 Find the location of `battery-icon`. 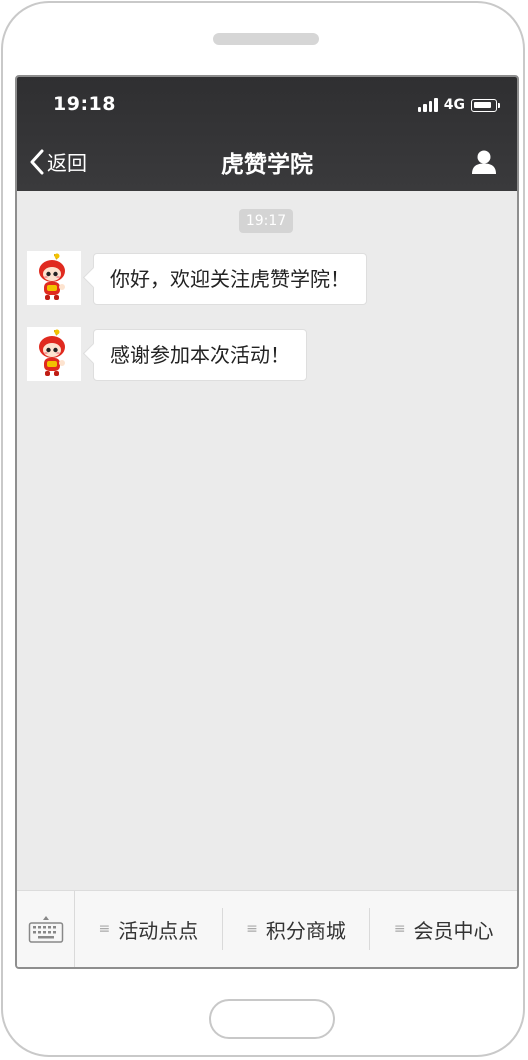

battery-icon is located at coordinates (485, 105).